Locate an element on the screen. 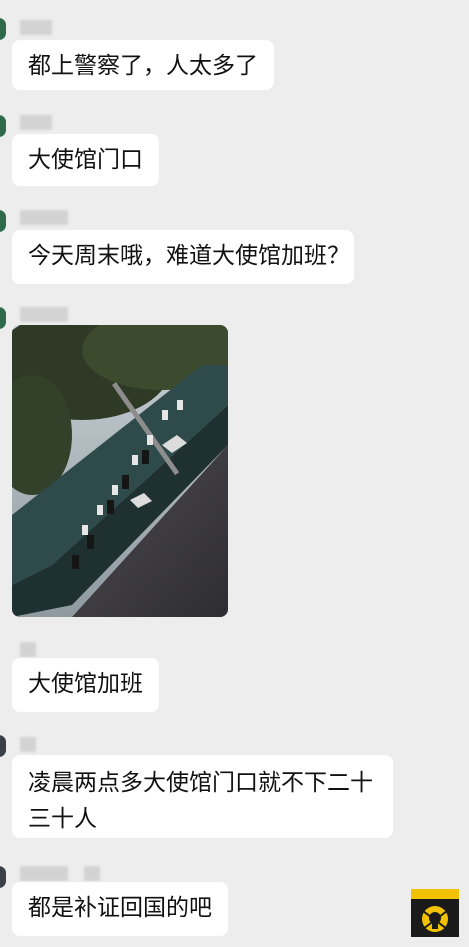 This screenshot has width=469, height=947. message-bubble: 凌晨两点多大使馆门口就不下二十三十人 is located at coordinates (202, 796).